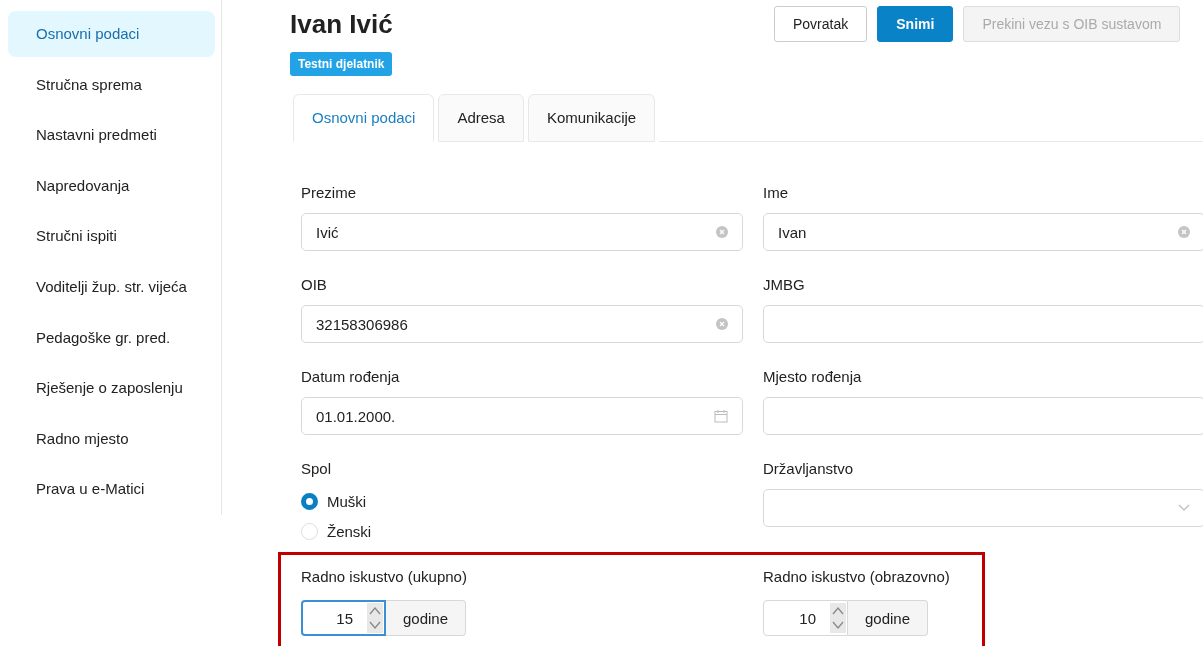 The image size is (1203, 650). What do you see at coordinates (347, 501) in the screenshot?
I see `radio-label: Muški` at bounding box center [347, 501].